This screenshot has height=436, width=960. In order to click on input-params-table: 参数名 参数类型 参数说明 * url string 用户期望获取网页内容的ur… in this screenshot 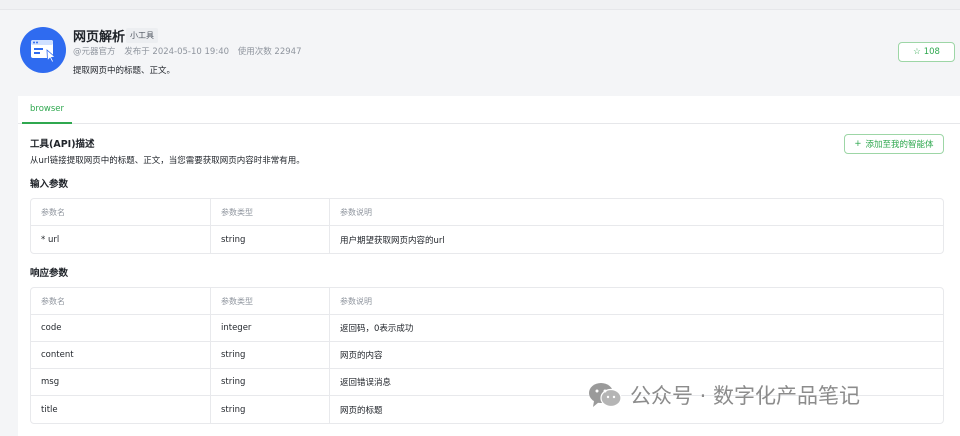, I will do `click(487, 226)`.